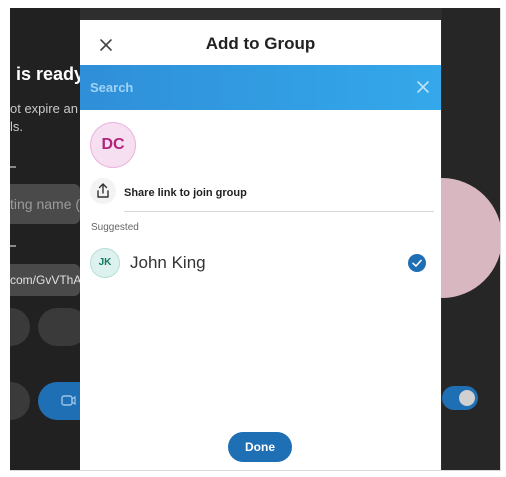 Image resolution: width=506 pixels, height=477 pixels. I want to click on background-name-field: ting name (o, so click(45, 204).